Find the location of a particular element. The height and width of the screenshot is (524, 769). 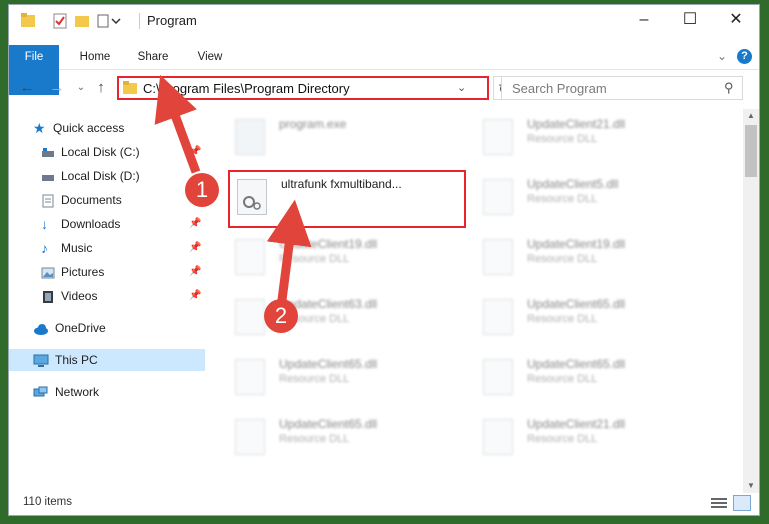

forward-icon: → is located at coordinates (57, 88).